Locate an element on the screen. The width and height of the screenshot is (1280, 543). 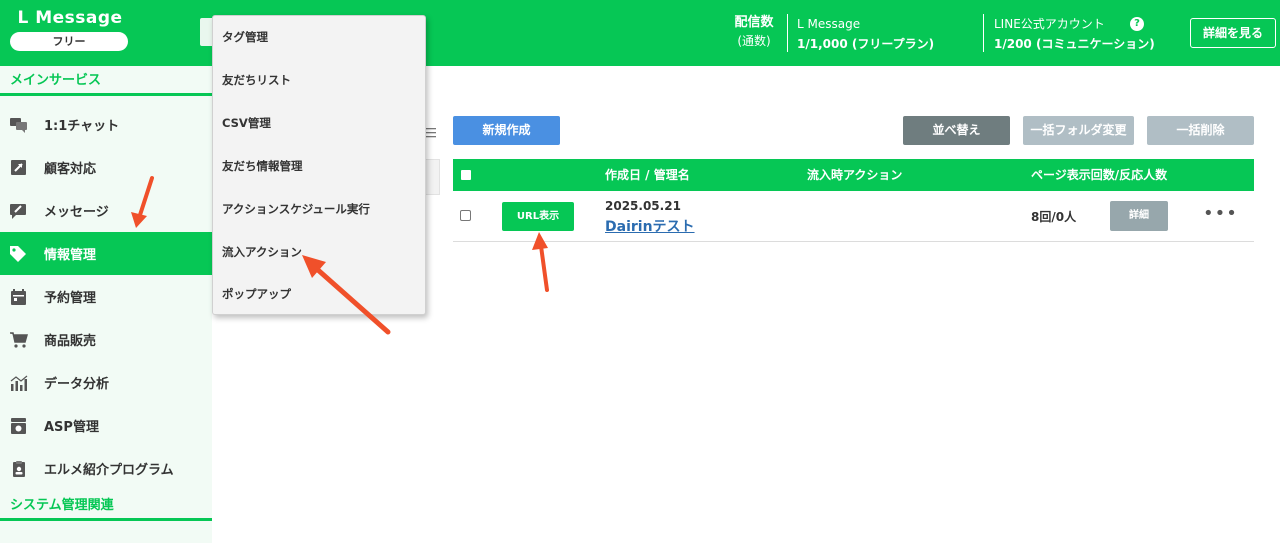
calendar-icon is located at coordinates (19, 296).